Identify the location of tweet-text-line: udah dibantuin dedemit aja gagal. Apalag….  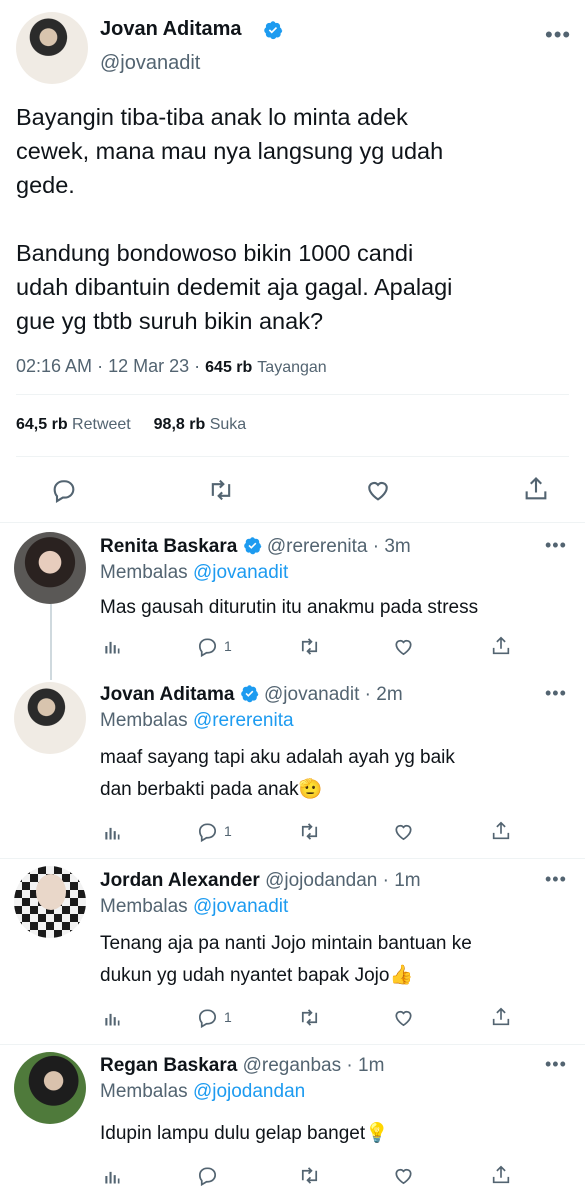
(234, 287).